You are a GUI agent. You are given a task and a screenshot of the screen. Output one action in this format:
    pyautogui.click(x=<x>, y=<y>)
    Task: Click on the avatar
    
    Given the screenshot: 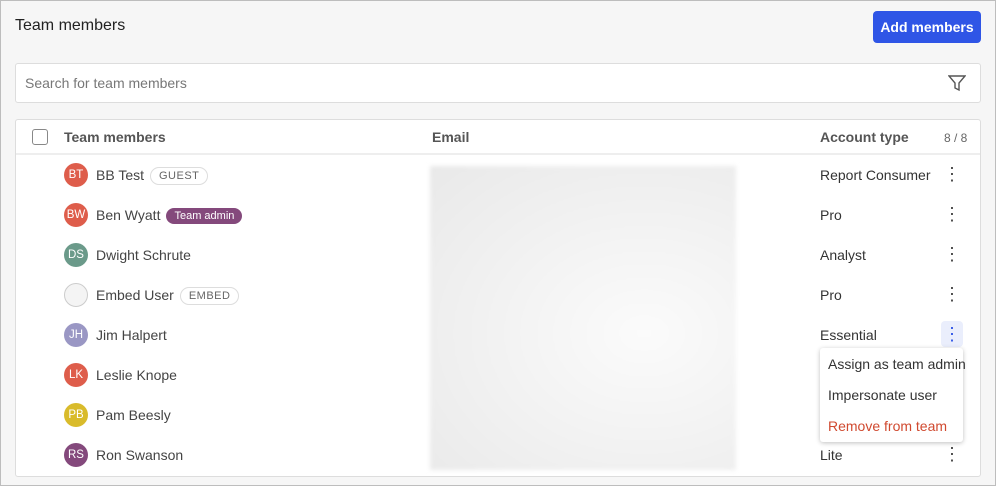 What is the action you would take?
    pyautogui.click(x=76, y=295)
    